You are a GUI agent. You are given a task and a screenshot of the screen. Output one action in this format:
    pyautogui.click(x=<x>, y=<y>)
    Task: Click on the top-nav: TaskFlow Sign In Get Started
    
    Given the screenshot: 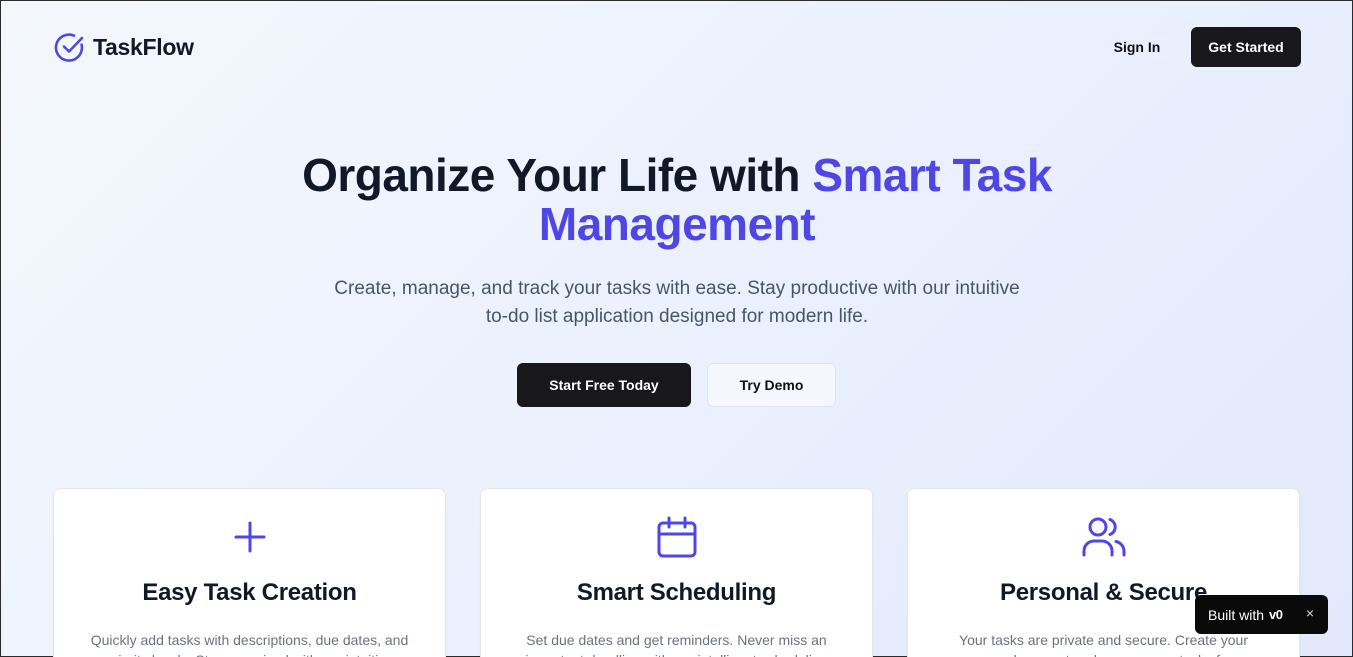 What is the action you would take?
    pyautogui.click(x=677, y=47)
    